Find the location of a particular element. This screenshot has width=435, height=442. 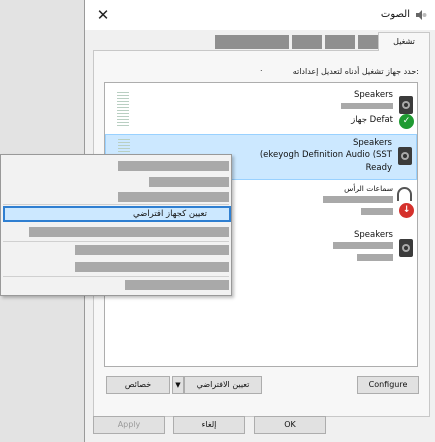

device-name: سماعات الرأس is located at coordinates (368, 188).